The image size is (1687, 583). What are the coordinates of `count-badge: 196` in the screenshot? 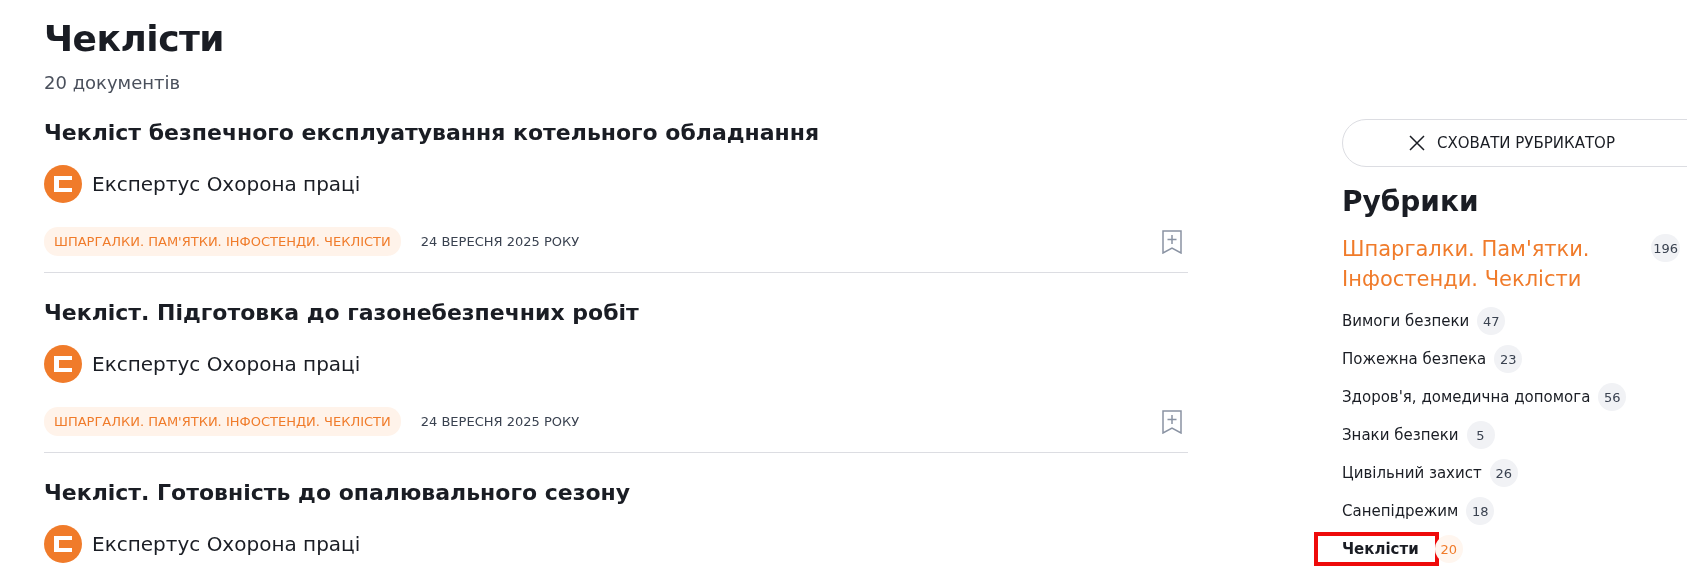 It's located at (1665, 248).